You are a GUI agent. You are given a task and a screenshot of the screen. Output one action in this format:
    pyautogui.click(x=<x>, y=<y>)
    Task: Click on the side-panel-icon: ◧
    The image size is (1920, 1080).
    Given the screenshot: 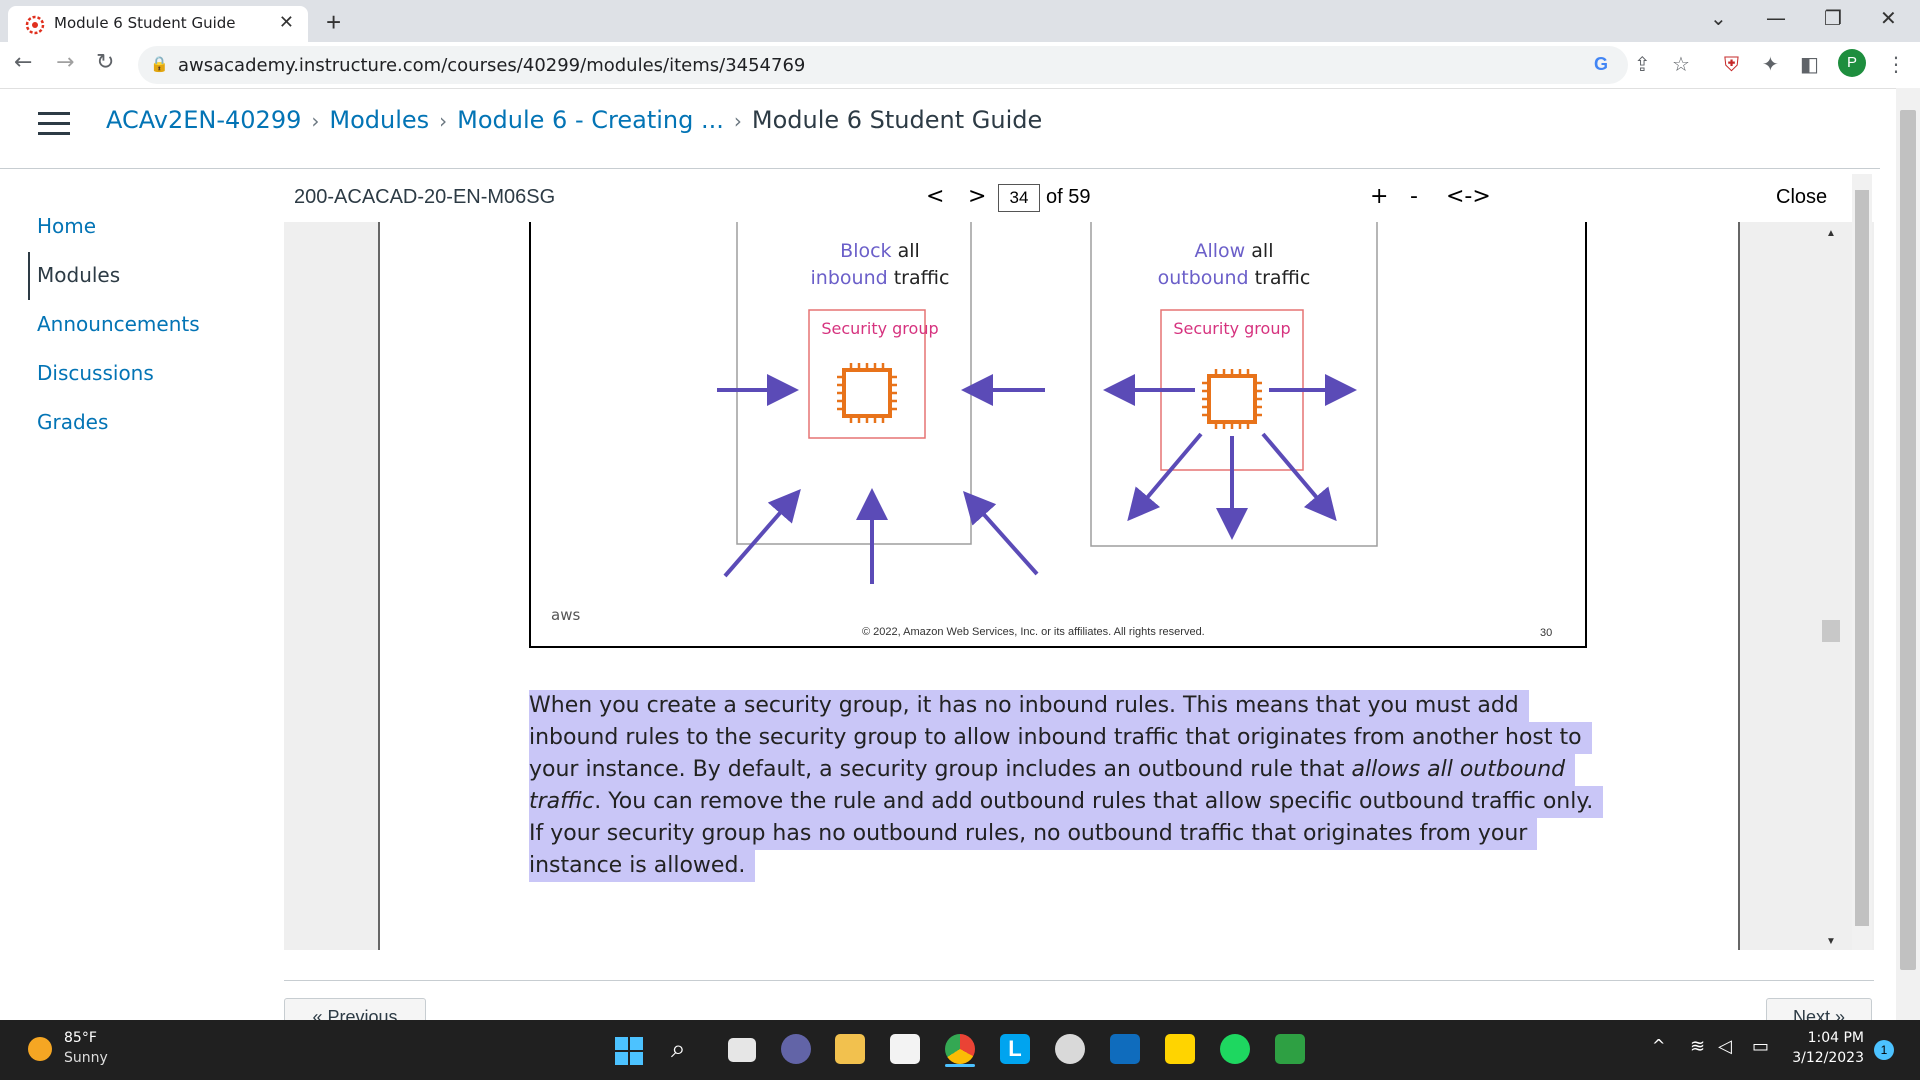 What is the action you would take?
    pyautogui.click(x=1809, y=64)
    